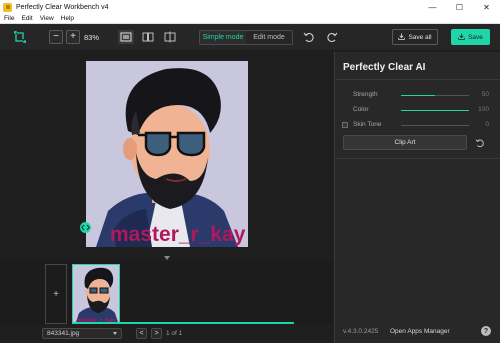 The width and height of the screenshot is (500, 343). What do you see at coordinates (269, 37) in the screenshot?
I see `edit-mode-button: Edit mode` at bounding box center [269, 37].